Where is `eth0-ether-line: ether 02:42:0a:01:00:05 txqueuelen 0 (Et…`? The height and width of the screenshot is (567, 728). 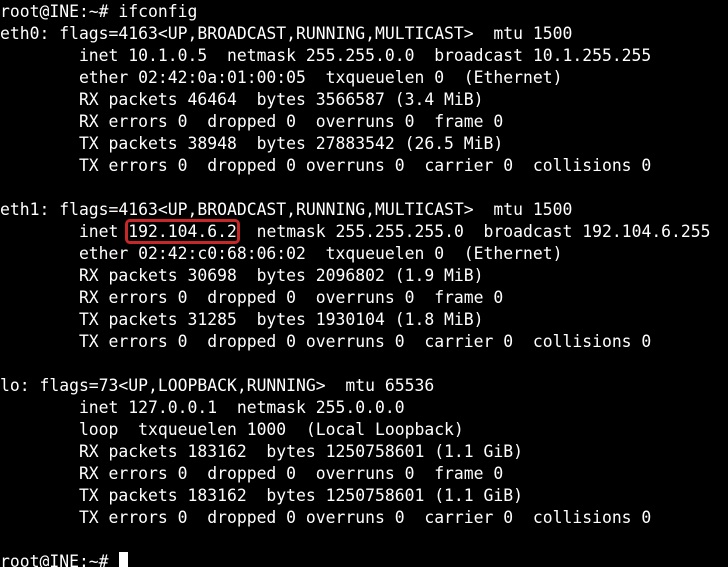 eth0-ether-line: ether 02:42:0a:01:00:05 txqueuelen 0 (Et… is located at coordinates (281, 77).